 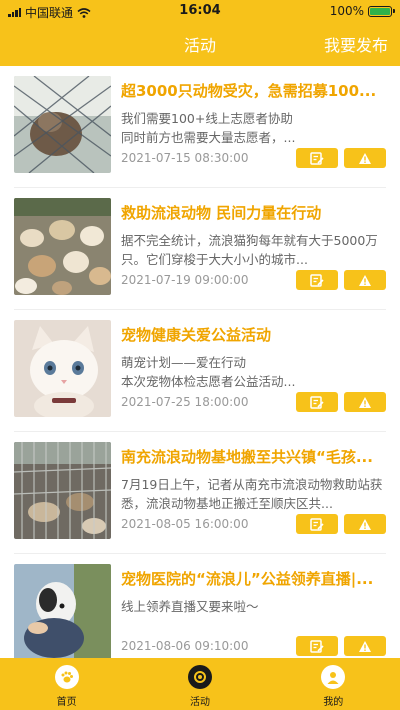 What do you see at coordinates (66, 677) in the screenshot?
I see `home-paw-icon` at bounding box center [66, 677].